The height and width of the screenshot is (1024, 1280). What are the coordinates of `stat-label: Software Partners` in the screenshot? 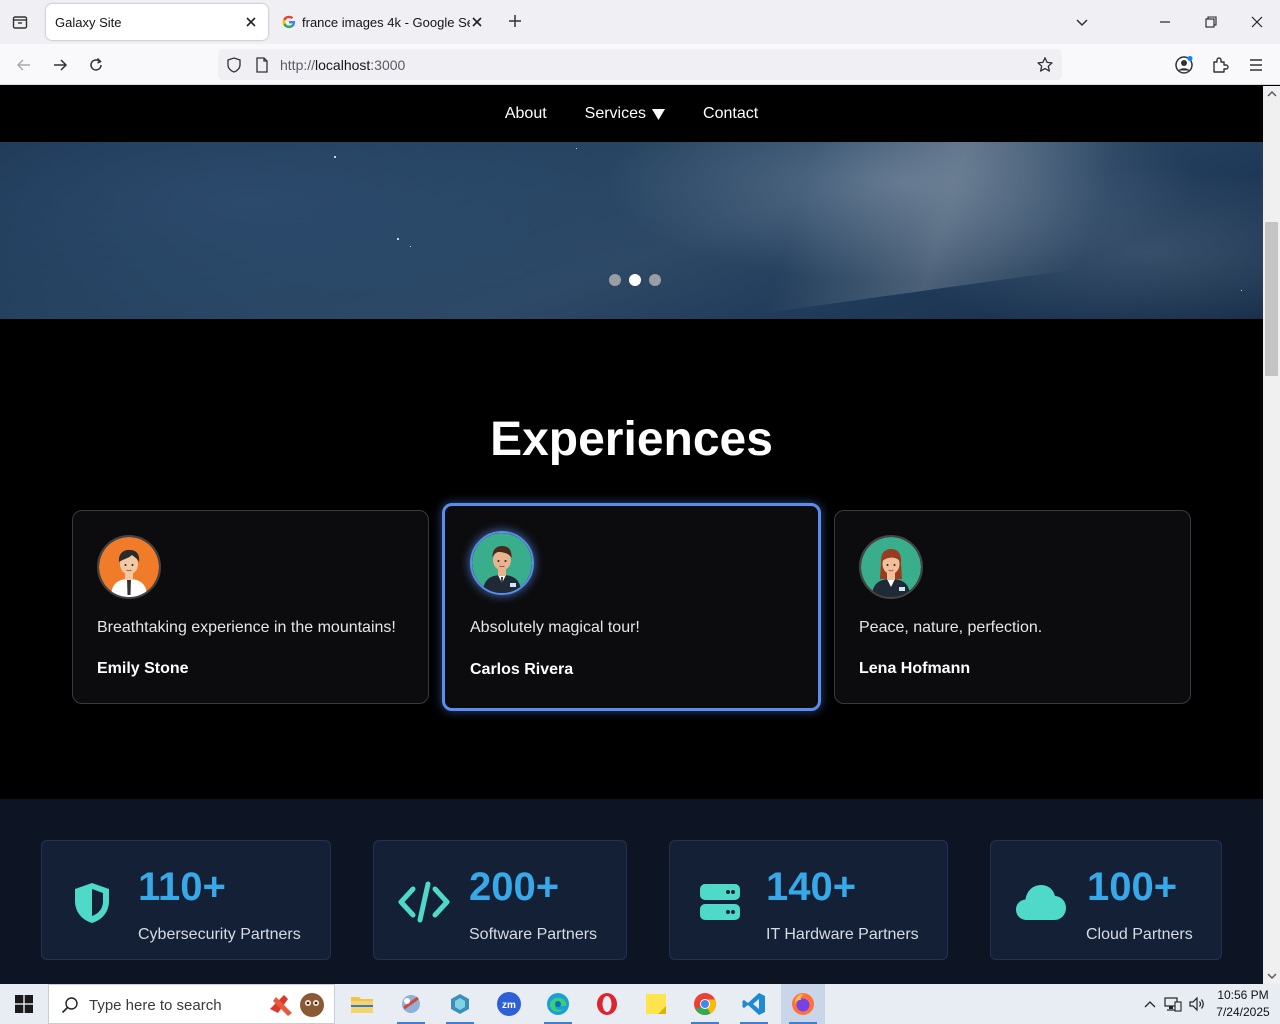 It's located at (533, 934).